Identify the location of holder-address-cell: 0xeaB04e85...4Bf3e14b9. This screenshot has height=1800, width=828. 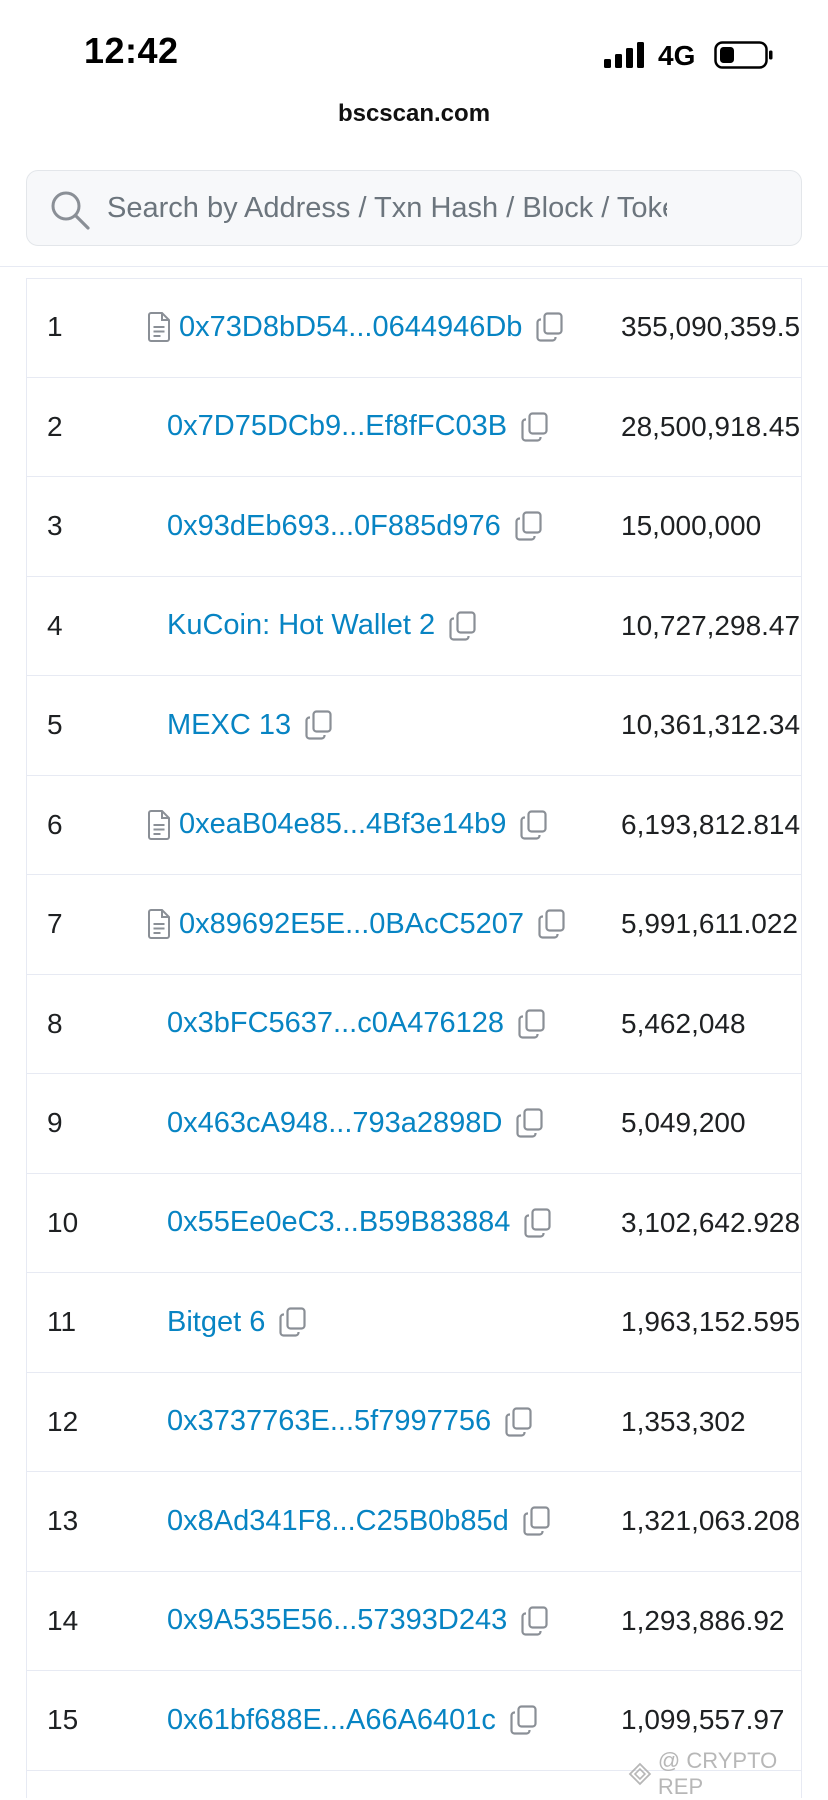
(343, 825).